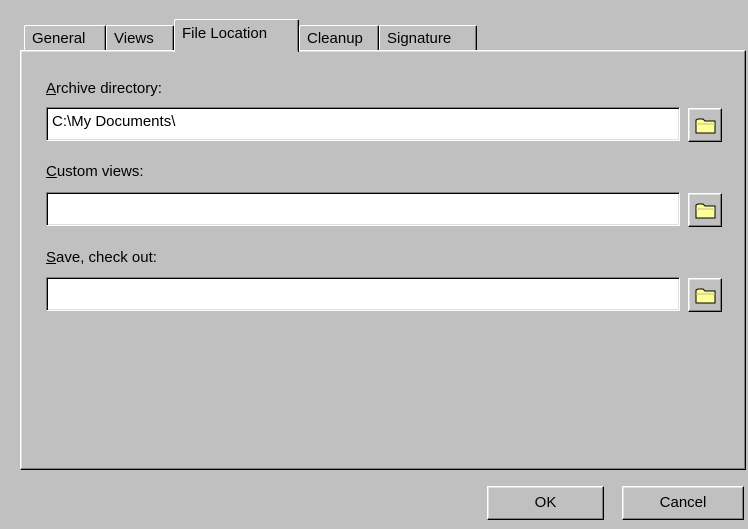  I want to click on cancel-button: Cancel, so click(683, 503).